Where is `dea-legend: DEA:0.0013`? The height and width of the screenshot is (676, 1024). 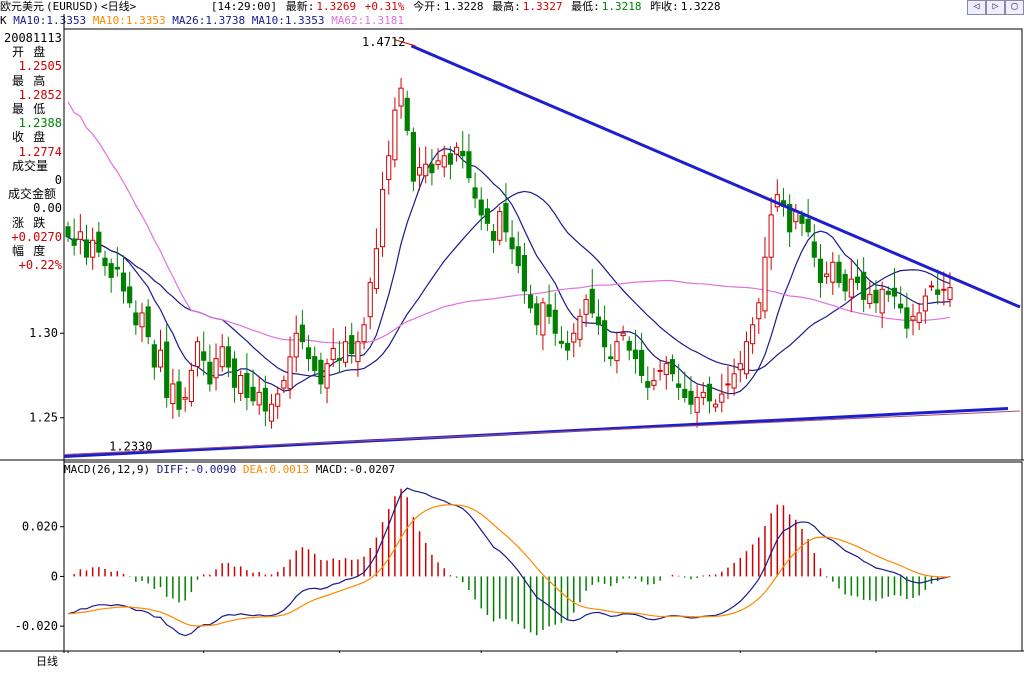
dea-legend: DEA:0.0013 is located at coordinates (276, 469).